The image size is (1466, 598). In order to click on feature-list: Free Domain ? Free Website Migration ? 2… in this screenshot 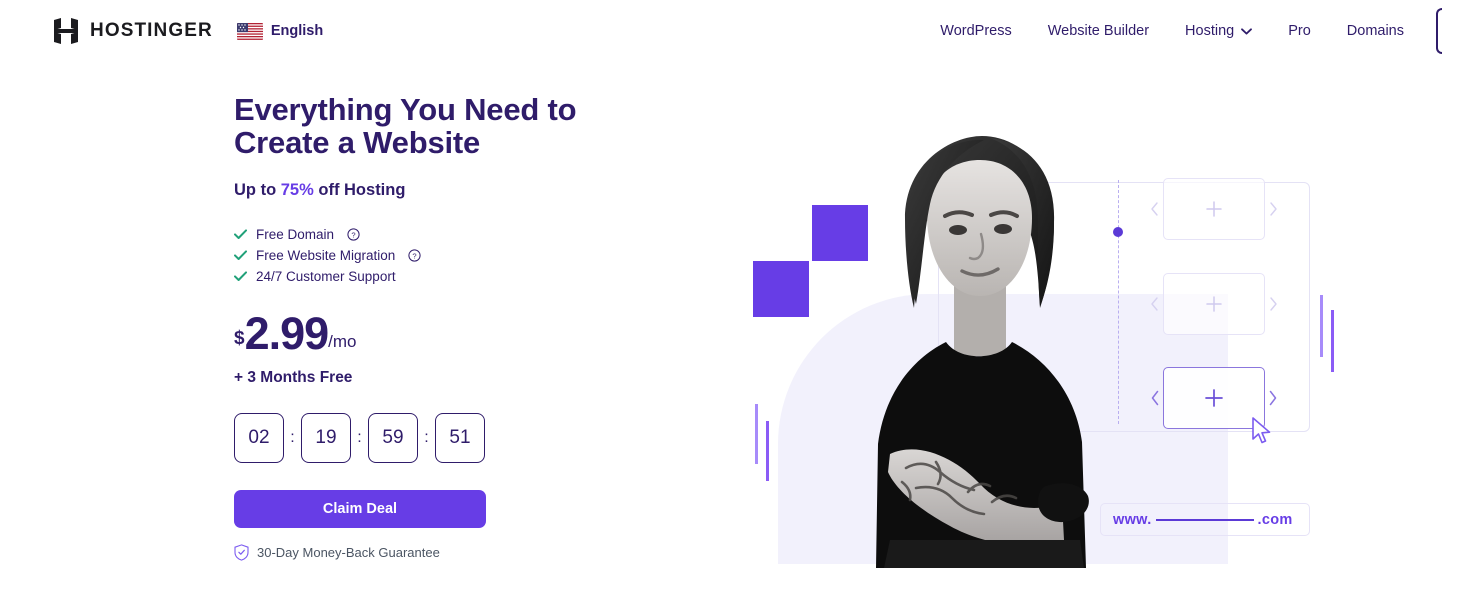, I will do `click(444, 255)`.